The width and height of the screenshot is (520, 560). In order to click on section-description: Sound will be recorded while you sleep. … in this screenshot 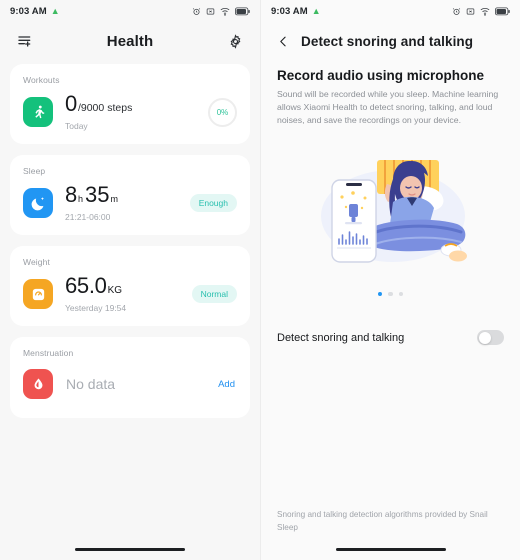, I will do `click(388, 107)`.